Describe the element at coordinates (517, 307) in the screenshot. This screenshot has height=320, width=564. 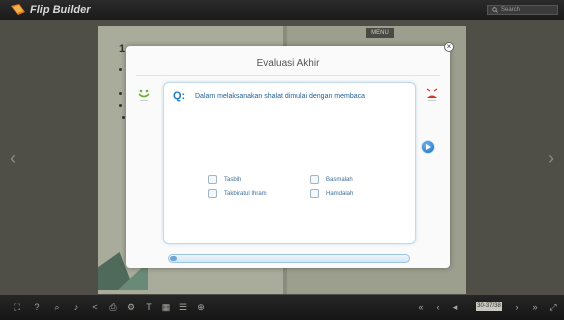
I see `next-page-icon: ›` at that location.